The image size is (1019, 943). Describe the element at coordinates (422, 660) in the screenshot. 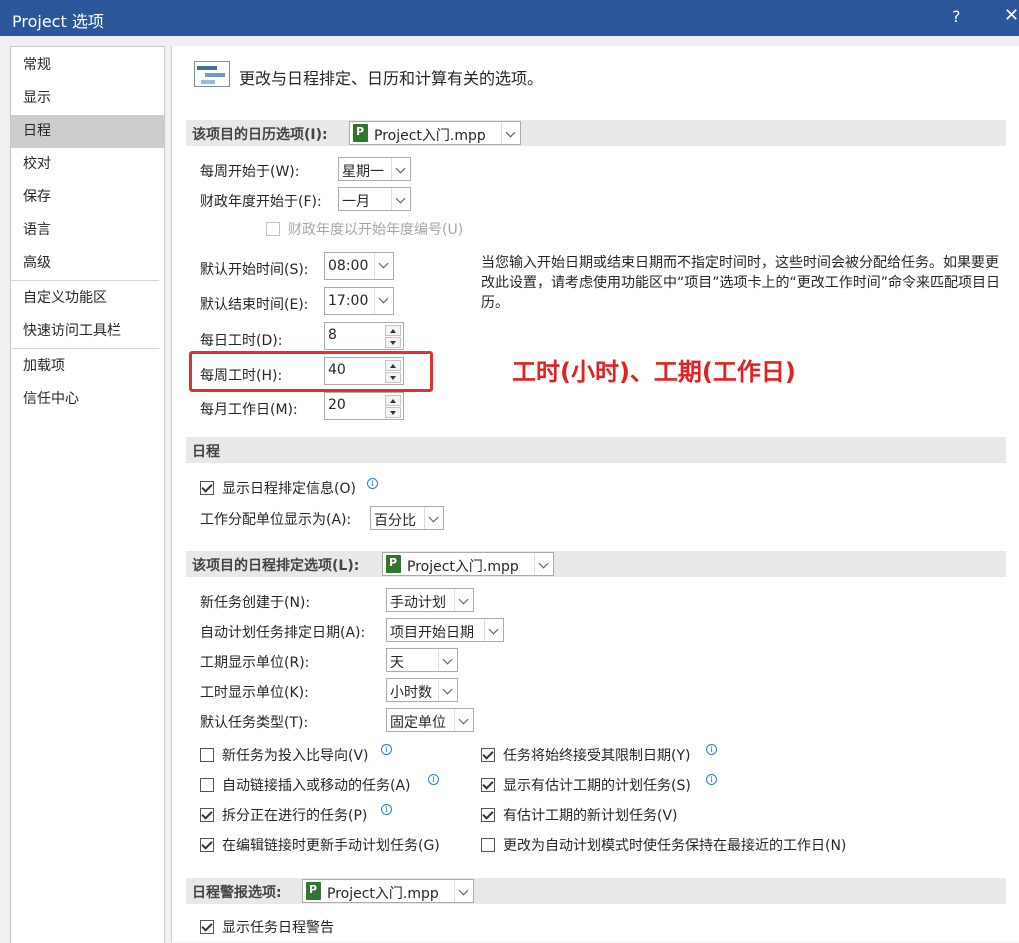

I see `duration-units-dropdown: 天` at that location.